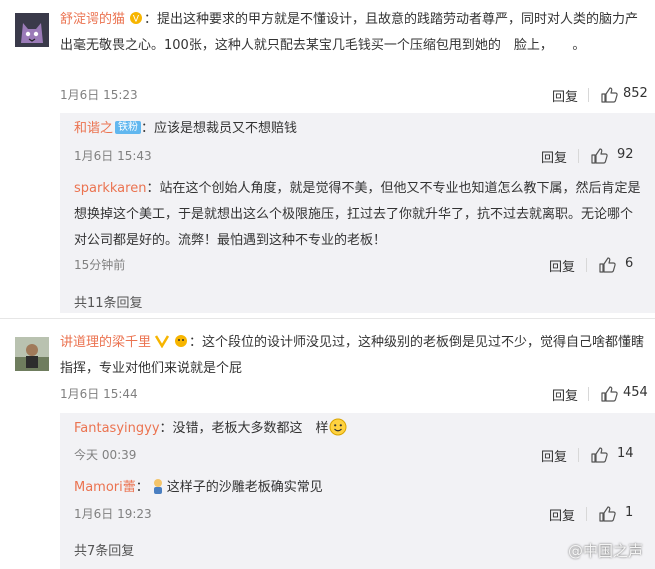 The width and height of the screenshot is (655, 569). I want to click on reply-username: Mamori蕾, so click(105, 487).